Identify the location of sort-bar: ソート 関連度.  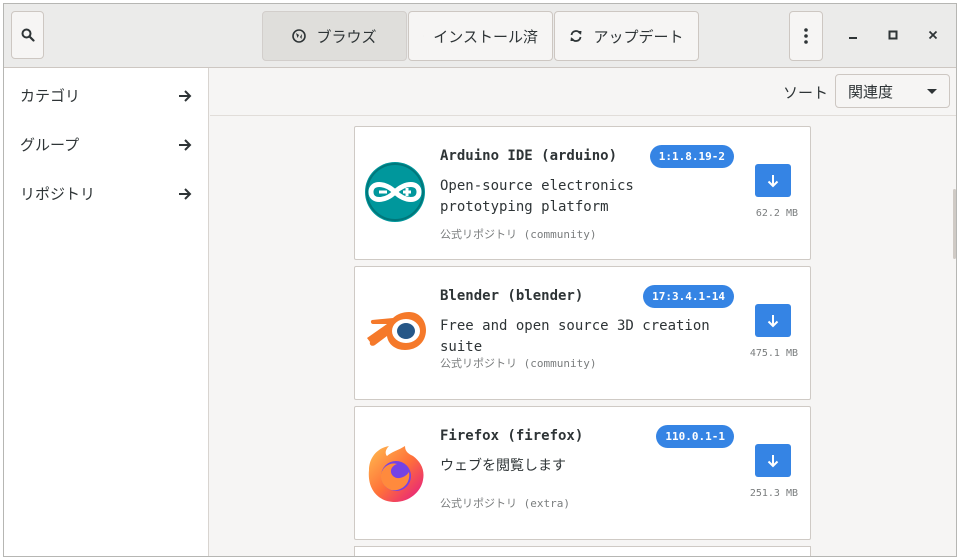
(583, 92).